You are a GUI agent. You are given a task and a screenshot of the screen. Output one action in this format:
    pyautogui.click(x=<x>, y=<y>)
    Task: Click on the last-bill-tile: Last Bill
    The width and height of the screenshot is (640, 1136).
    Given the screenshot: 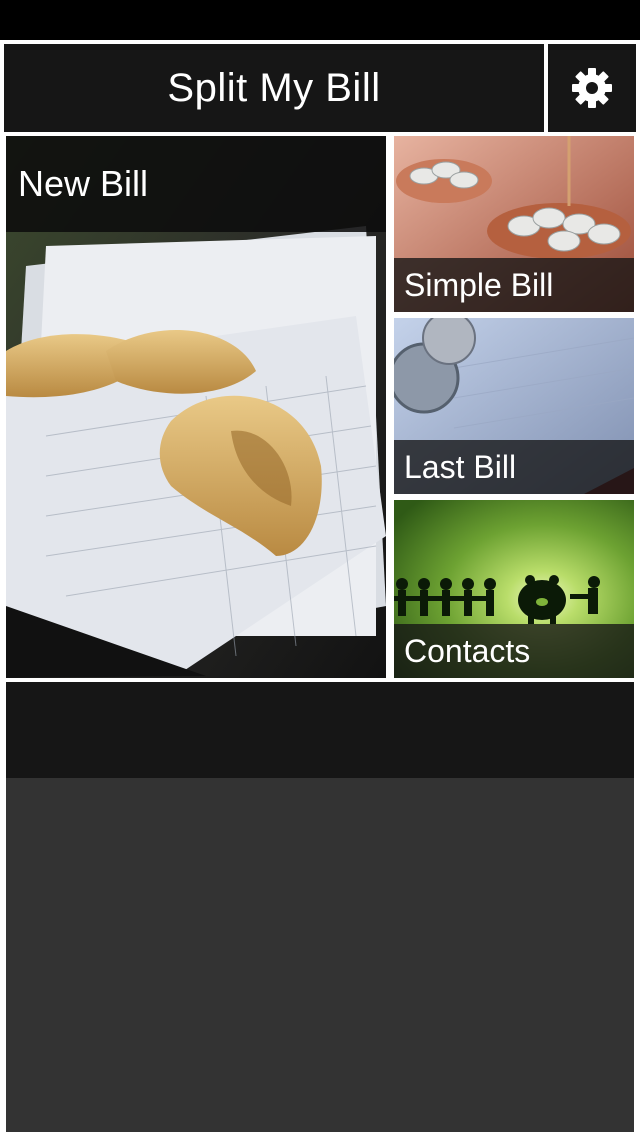 What is the action you would take?
    pyautogui.click(x=514, y=406)
    